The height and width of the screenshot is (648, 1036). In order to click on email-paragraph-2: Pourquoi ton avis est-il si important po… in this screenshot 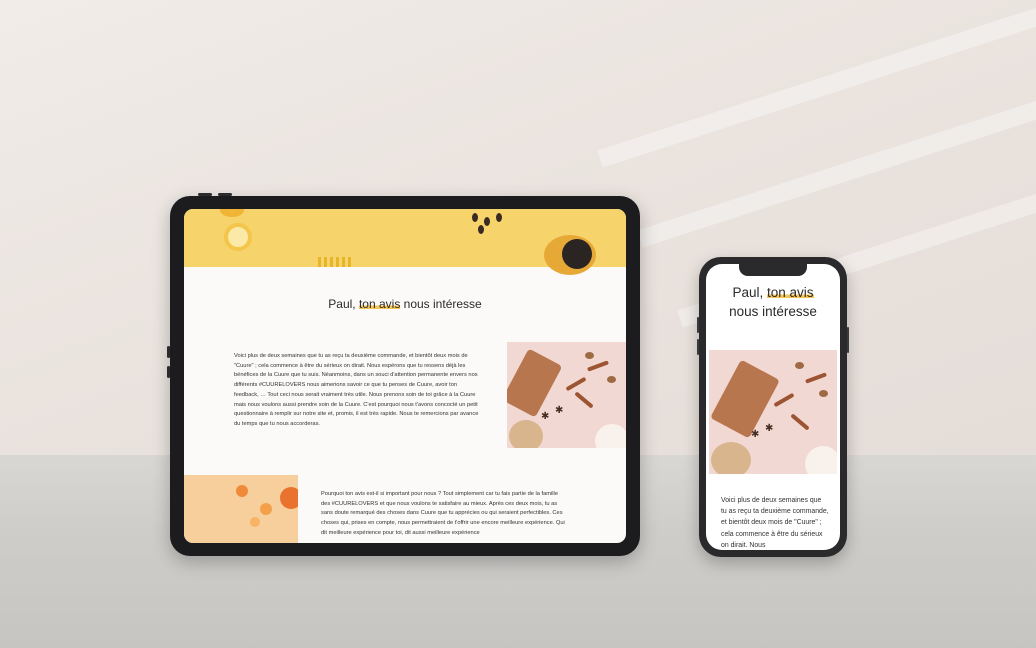, I will do `click(443, 513)`.